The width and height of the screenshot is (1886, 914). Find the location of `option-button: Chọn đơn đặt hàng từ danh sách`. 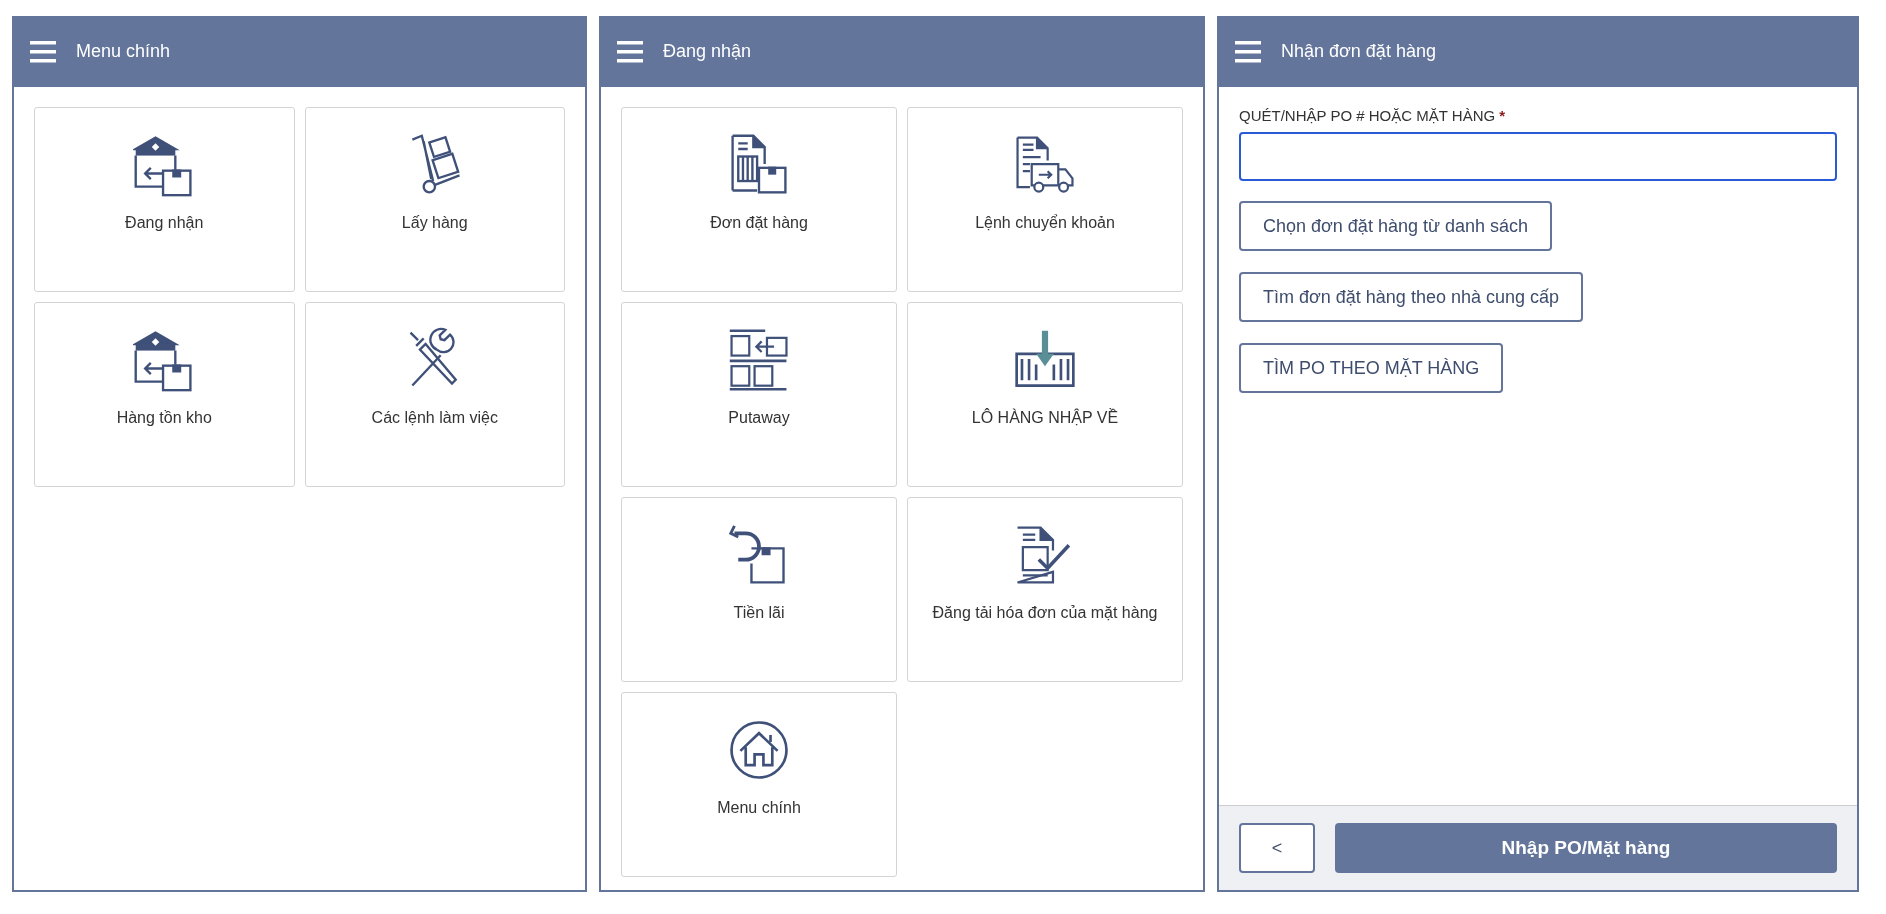

option-button: Chọn đơn đặt hàng từ danh sách is located at coordinates (1396, 226).